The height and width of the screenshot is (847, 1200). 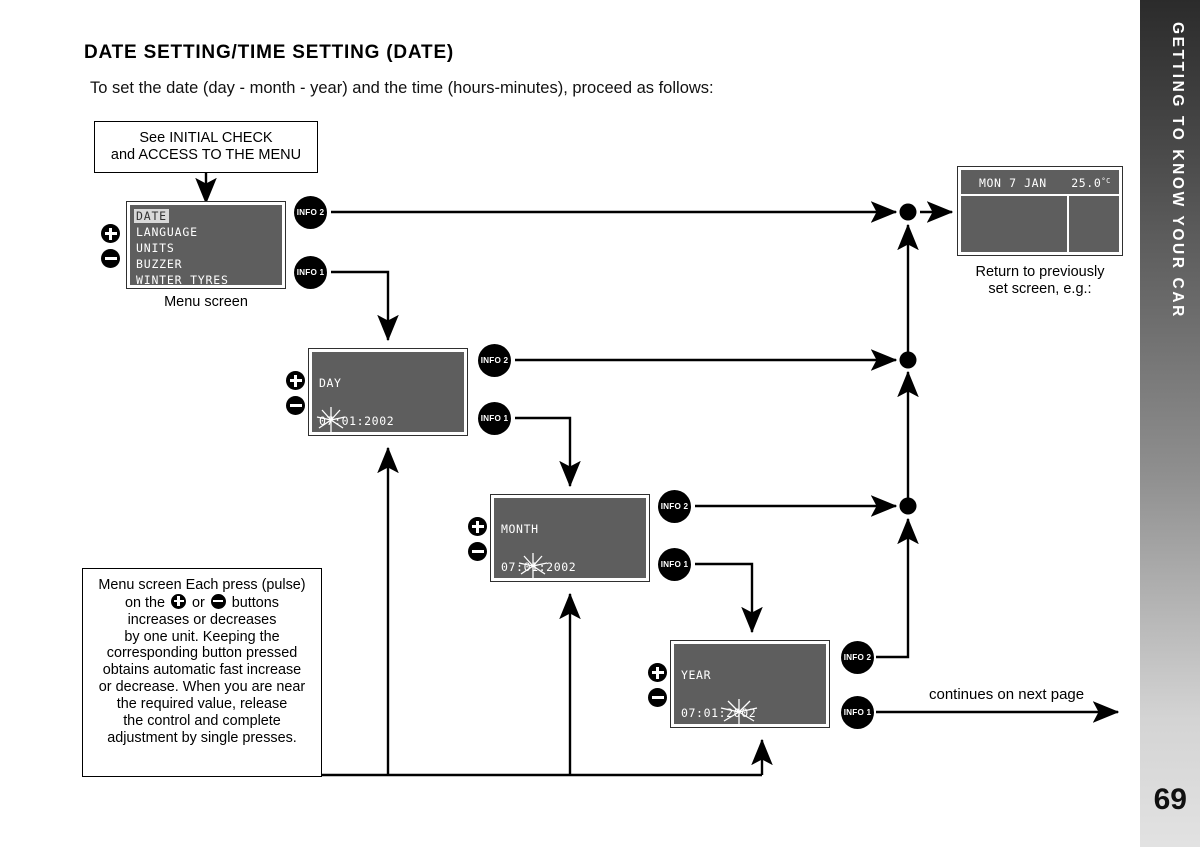 What do you see at coordinates (159, 264) in the screenshot?
I see `menu-item-buzzer: BUZZER` at bounding box center [159, 264].